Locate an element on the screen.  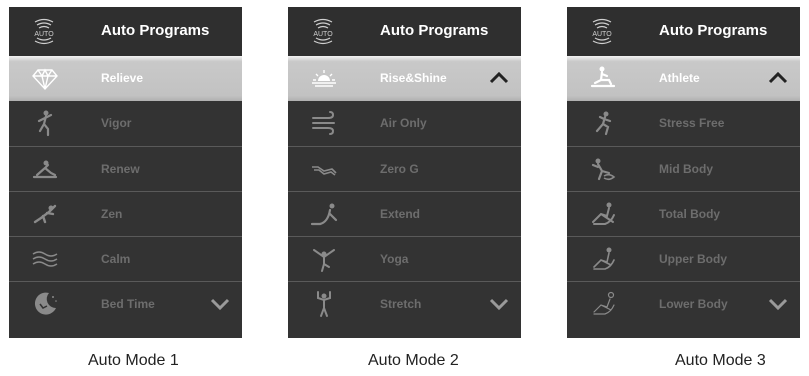
yoga-figure-icon is located at coordinates (324, 259).